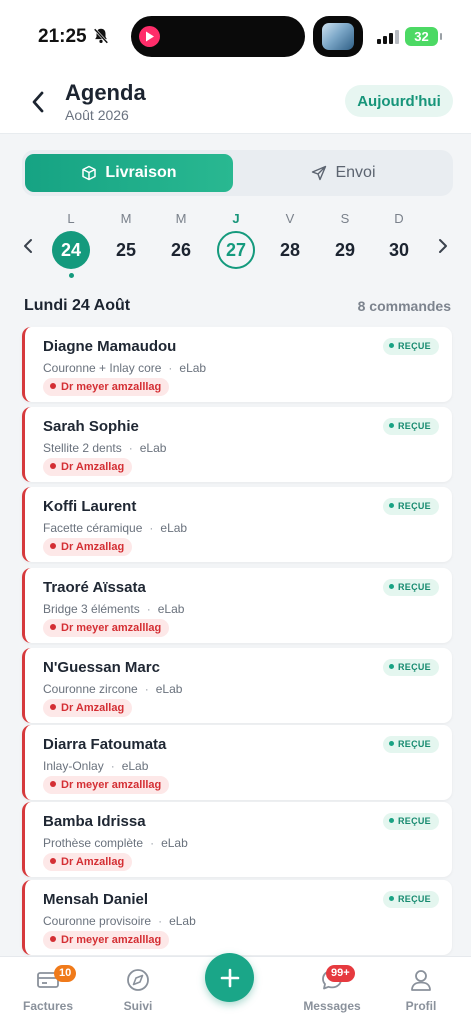  I want to click on next-week-button, so click(443, 246).